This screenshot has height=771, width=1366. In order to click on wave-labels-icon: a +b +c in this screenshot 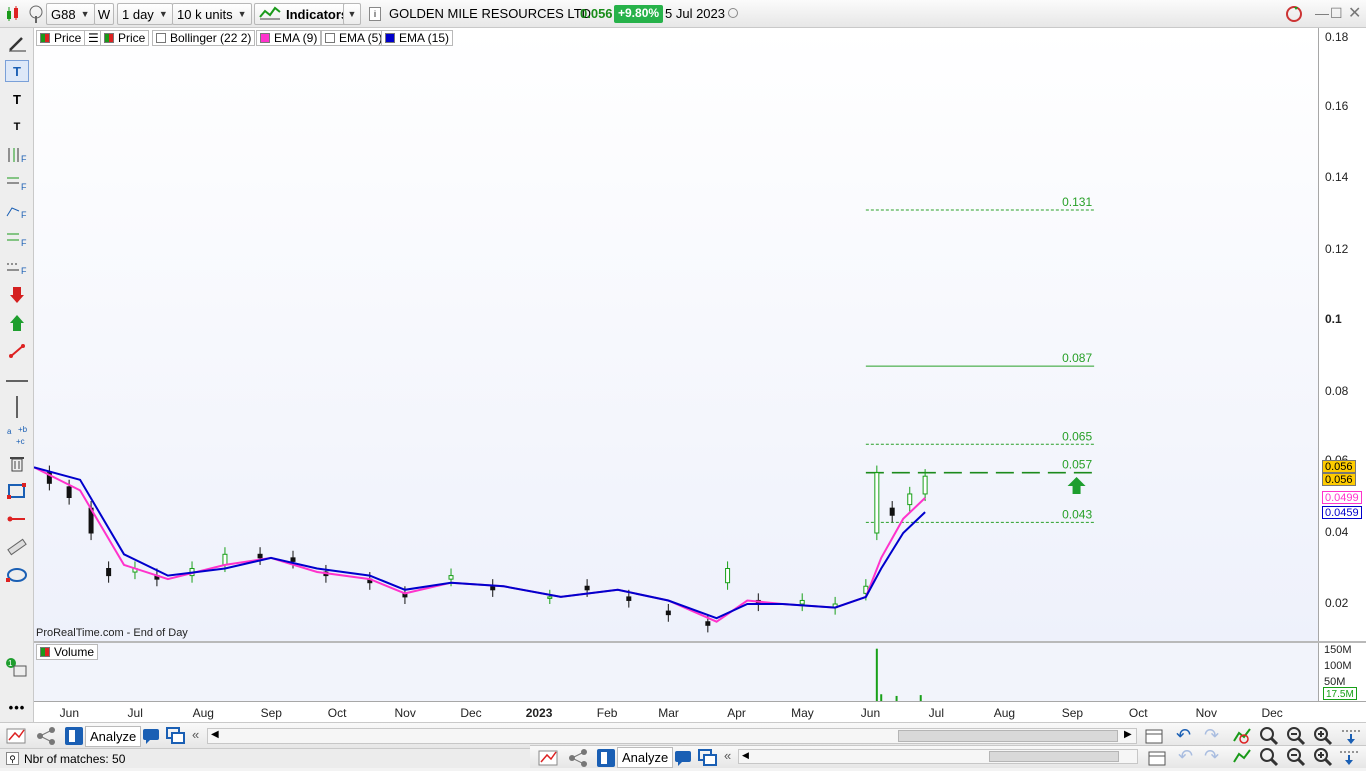, I will do `click(17, 435)`.